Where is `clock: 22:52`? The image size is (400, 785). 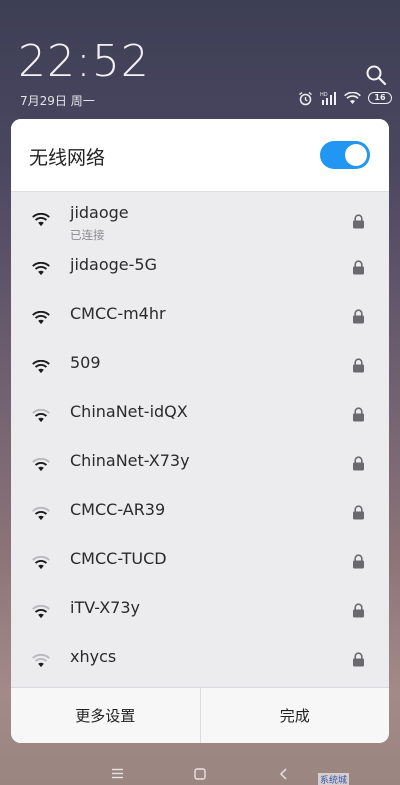 clock: 22:52 is located at coordinates (84, 61).